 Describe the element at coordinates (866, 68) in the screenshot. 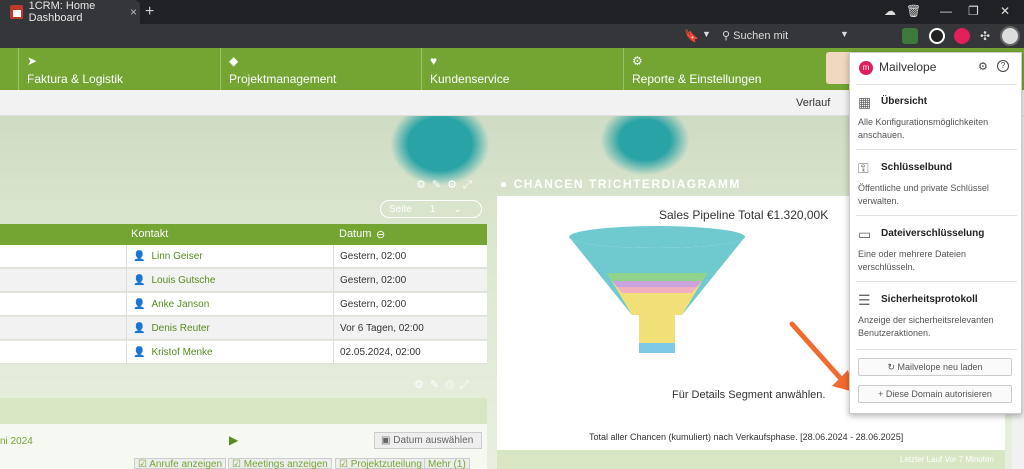

I see `mailvelope-logo-icon: m` at that location.